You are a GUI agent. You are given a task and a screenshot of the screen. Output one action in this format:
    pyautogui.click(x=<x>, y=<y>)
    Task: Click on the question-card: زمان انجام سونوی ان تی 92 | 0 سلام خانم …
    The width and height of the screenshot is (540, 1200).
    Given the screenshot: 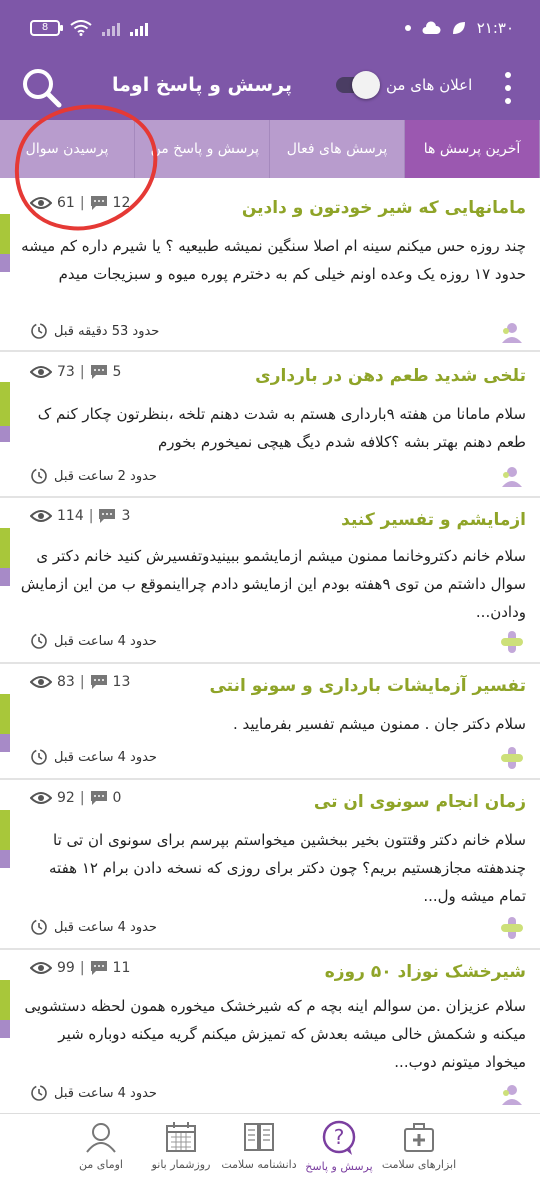 What is the action you would take?
    pyautogui.click(x=270, y=865)
    